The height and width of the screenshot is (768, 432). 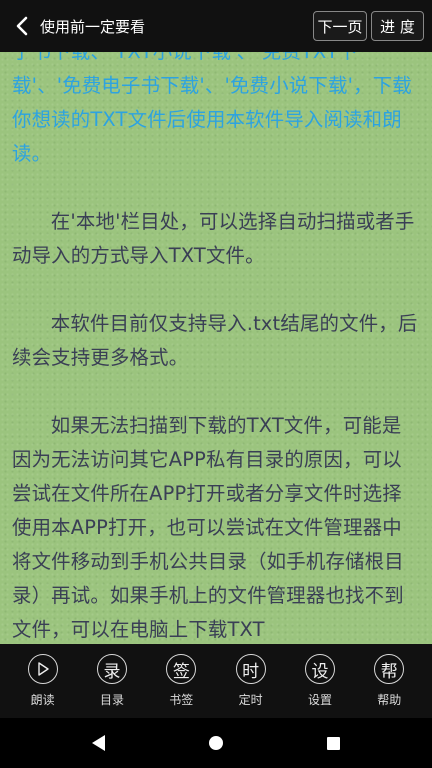 What do you see at coordinates (250, 700) in the screenshot?
I see `toolbar-label: 定时` at bounding box center [250, 700].